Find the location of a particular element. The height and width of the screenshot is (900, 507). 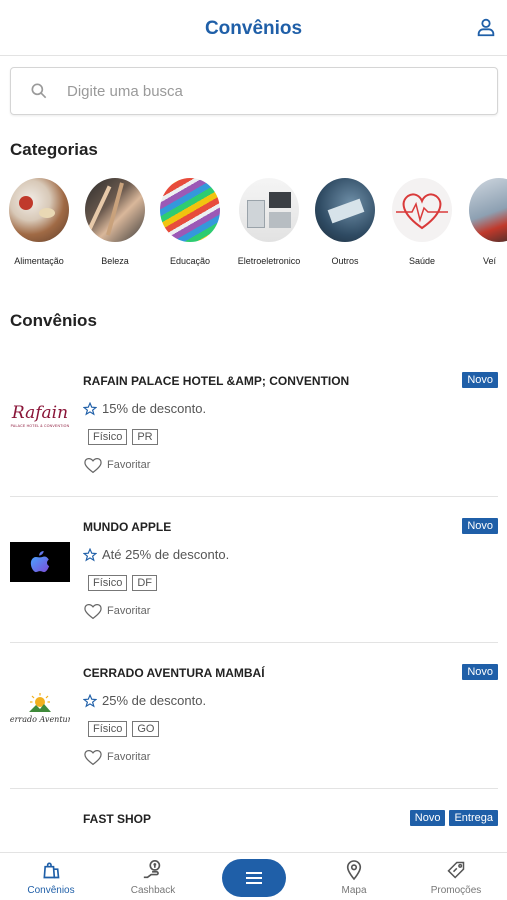

discount: Até 25% de desconto. is located at coordinates (156, 554).